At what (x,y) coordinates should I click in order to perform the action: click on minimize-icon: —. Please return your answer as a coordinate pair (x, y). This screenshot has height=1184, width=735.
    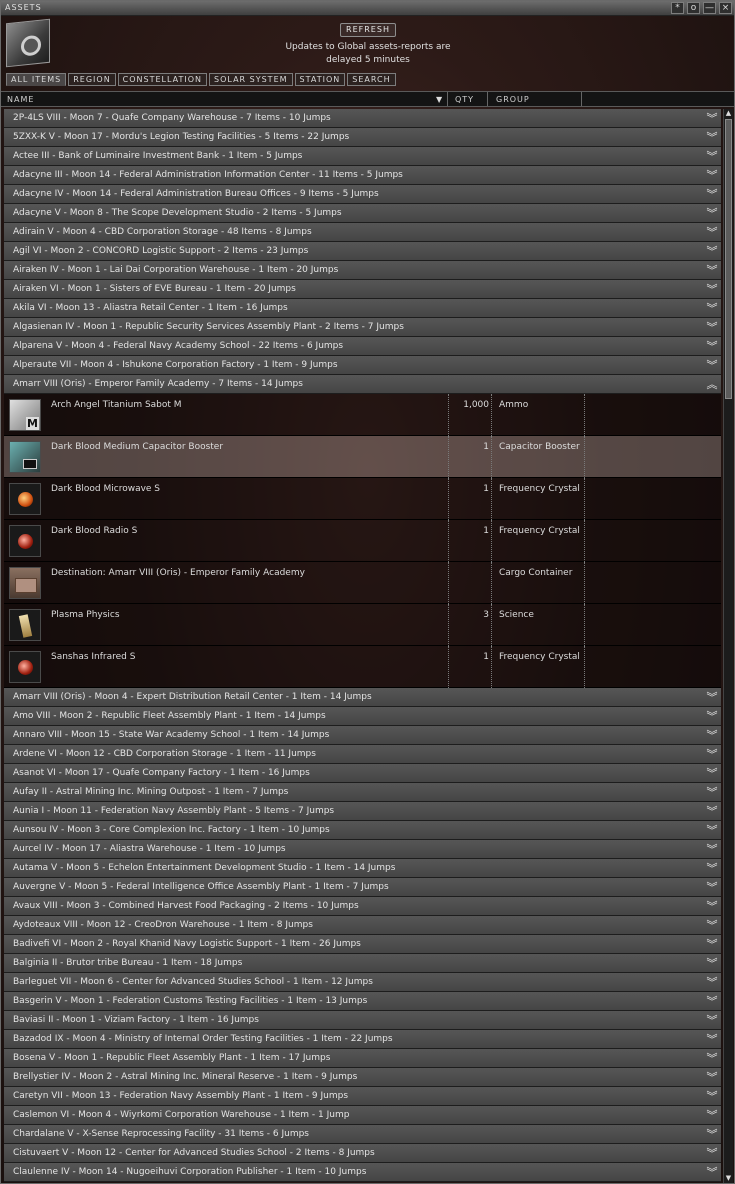
    Looking at the image, I should click on (709, 8).